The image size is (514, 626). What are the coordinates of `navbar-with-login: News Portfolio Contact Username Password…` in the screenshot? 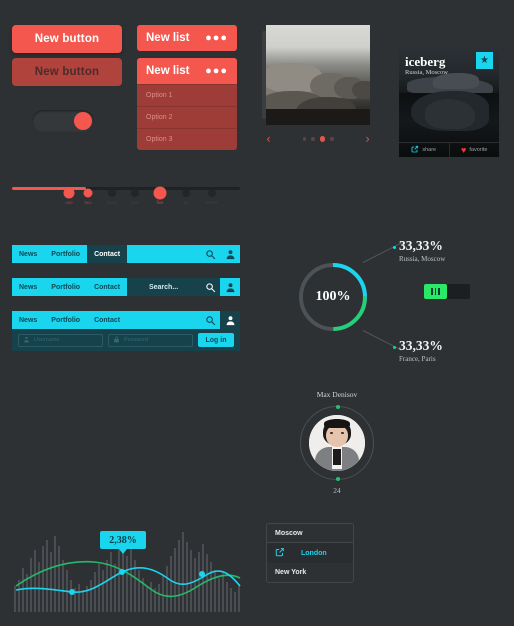 It's located at (126, 331).